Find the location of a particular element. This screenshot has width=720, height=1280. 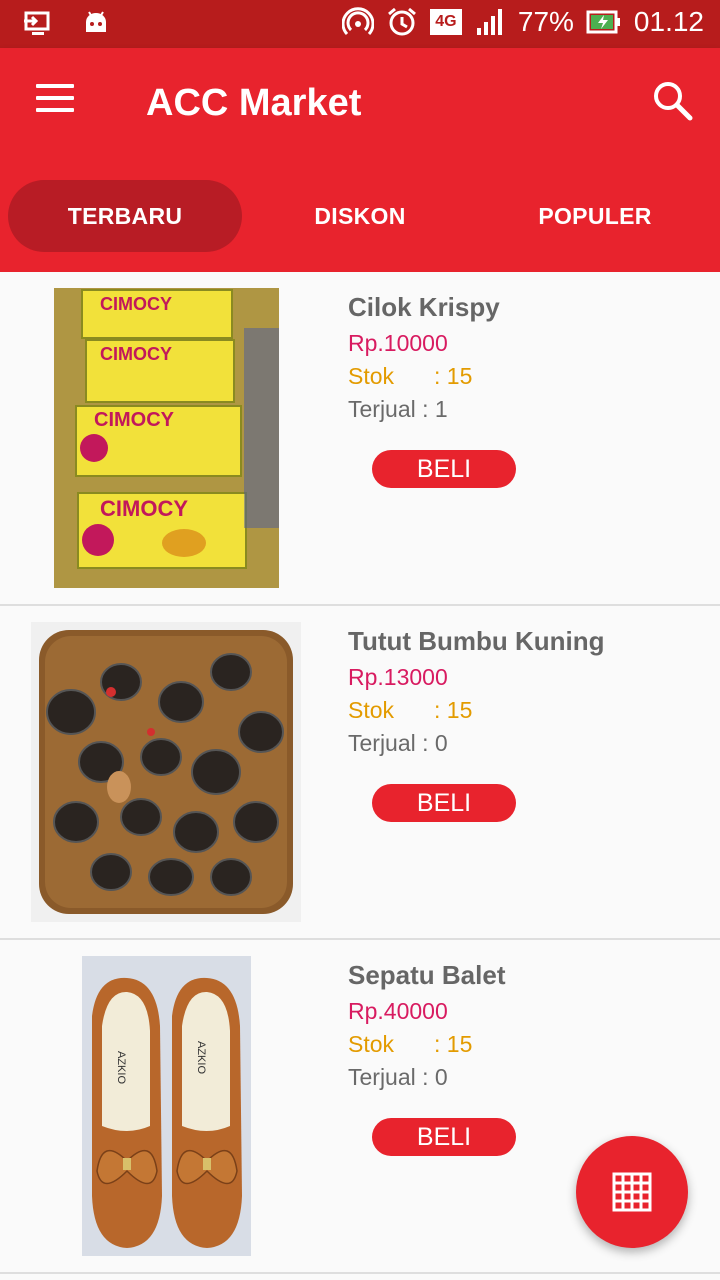

search-icon is located at coordinates (673, 101).